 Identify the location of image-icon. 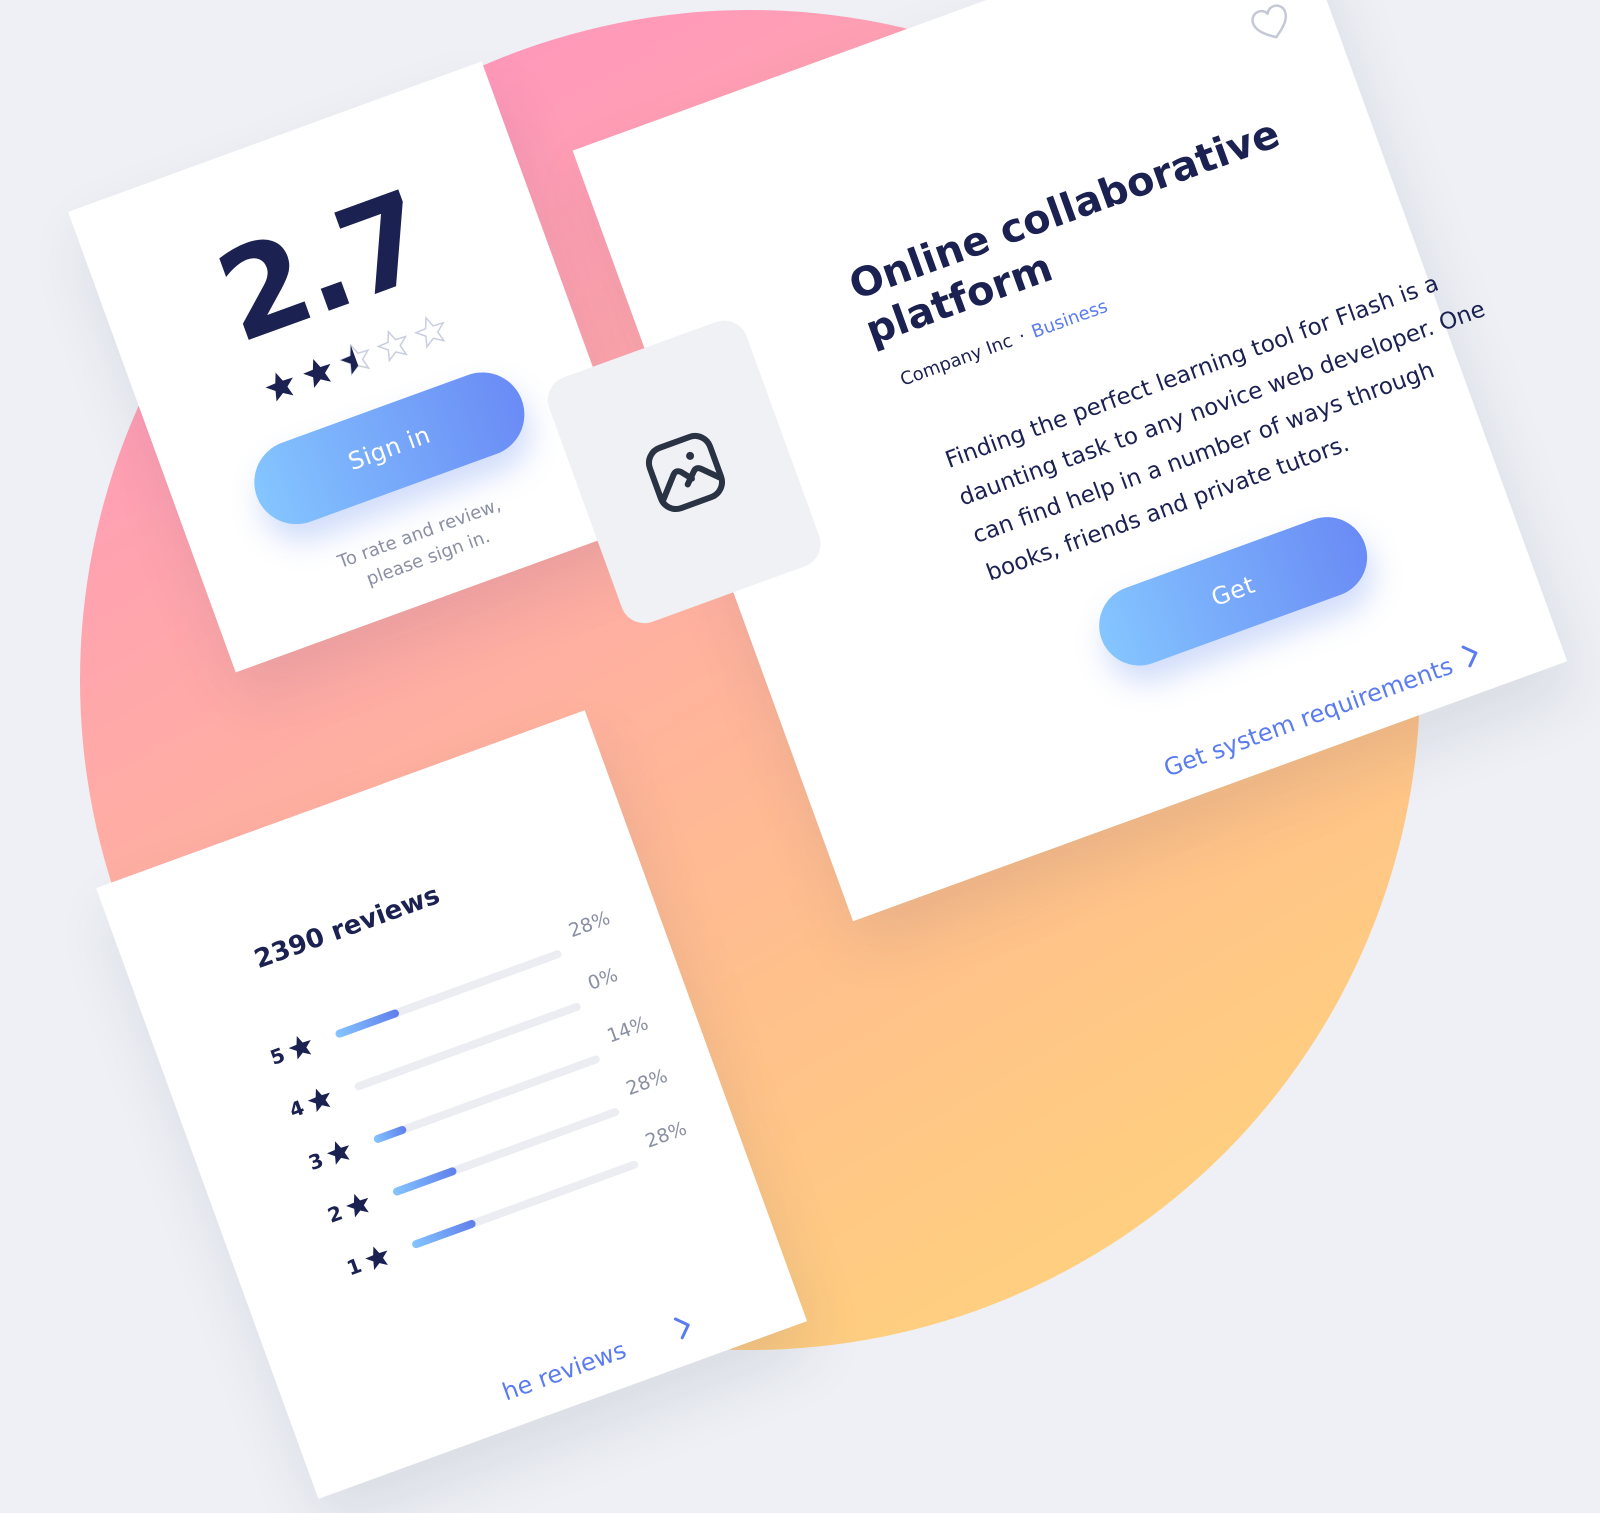
(685, 472).